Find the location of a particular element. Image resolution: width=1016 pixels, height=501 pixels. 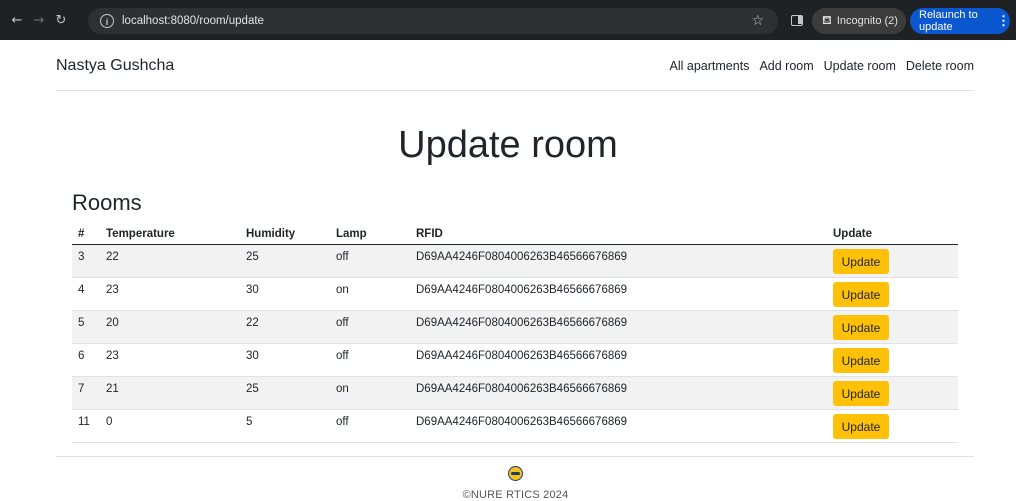

header-lamp: Lamp is located at coordinates (370, 234).